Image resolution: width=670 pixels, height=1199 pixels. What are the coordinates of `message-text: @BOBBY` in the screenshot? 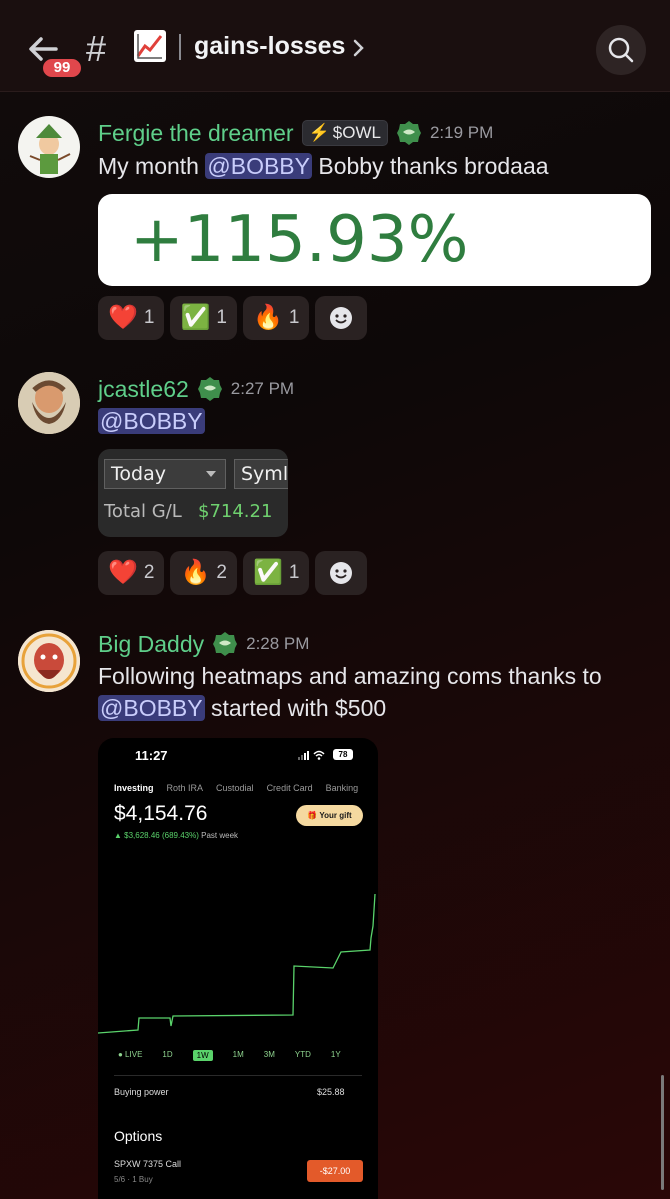 It's located at (151, 421).